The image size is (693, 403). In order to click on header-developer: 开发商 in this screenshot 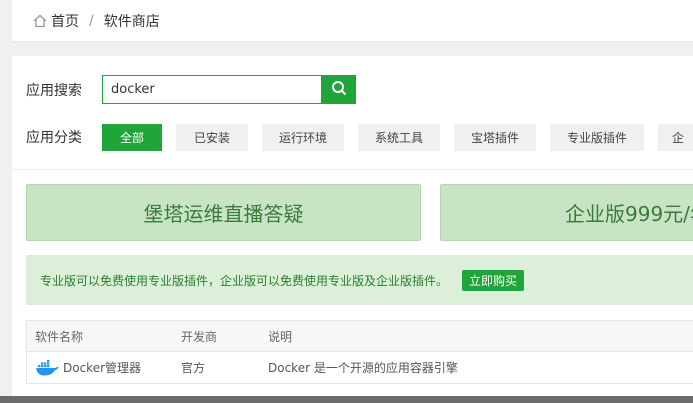, I will do `click(199, 336)`.